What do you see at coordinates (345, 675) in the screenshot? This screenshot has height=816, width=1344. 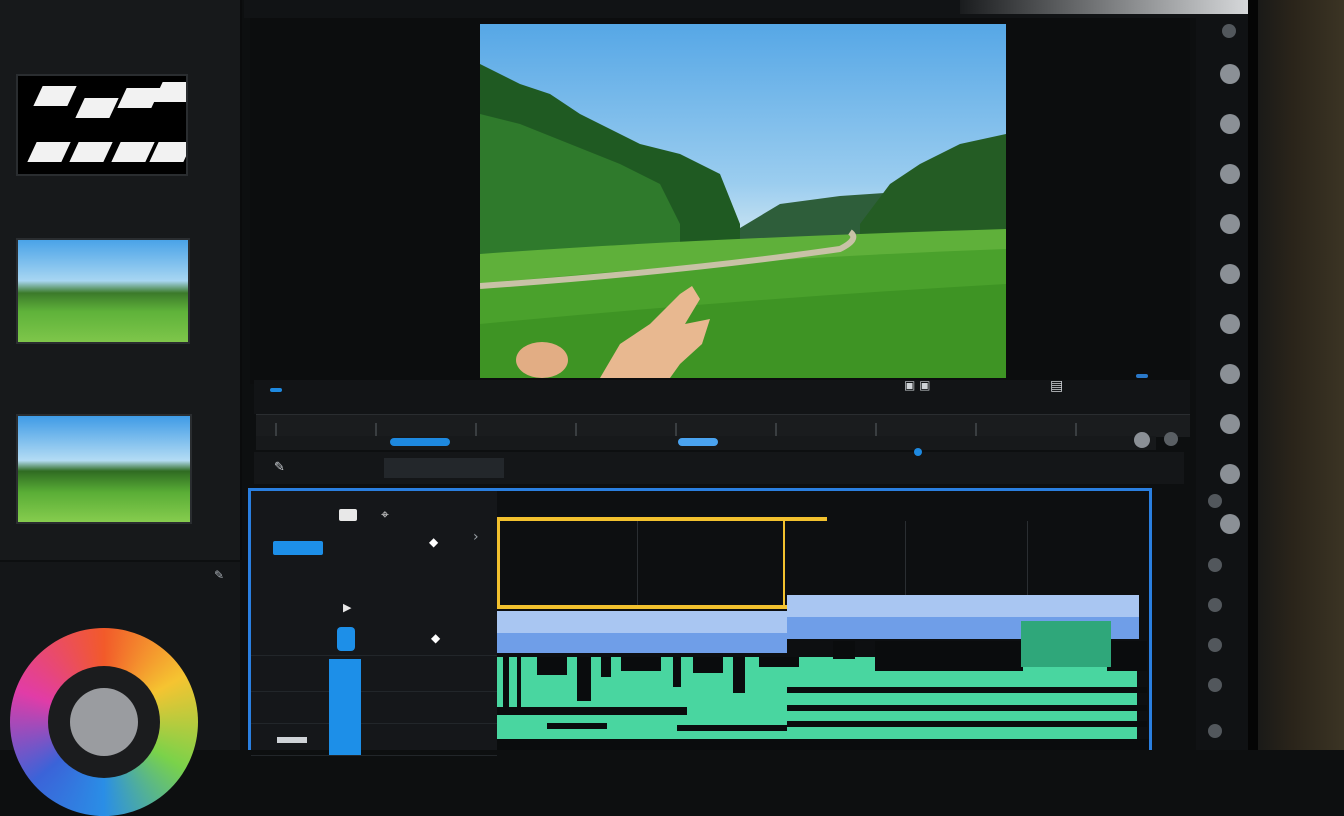 I see `track-row-2-toggle` at bounding box center [345, 675].